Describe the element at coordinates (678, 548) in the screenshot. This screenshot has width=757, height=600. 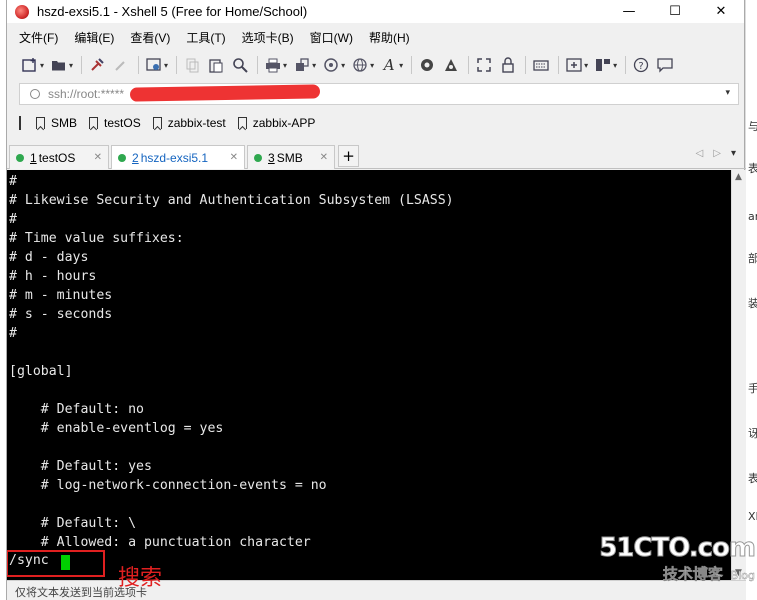
I see `watermark-main: 51CTO.com` at that location.